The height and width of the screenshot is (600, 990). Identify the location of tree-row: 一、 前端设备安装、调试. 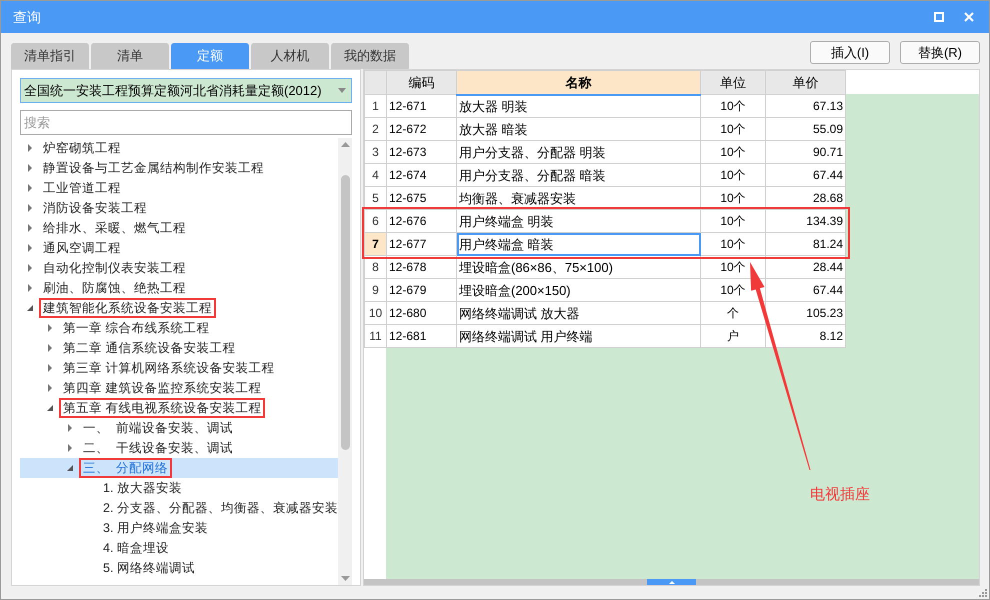
(179, 428).